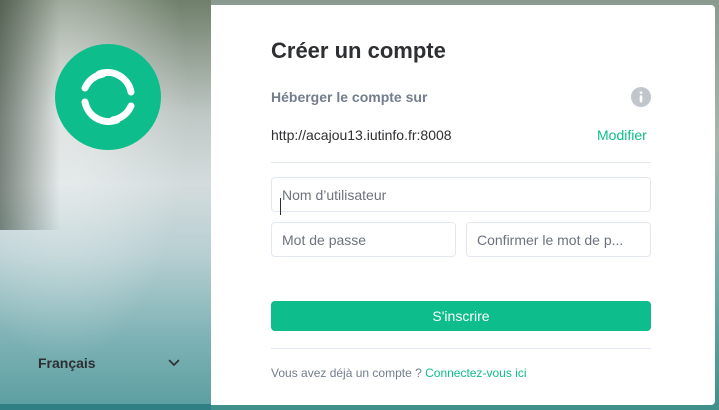 This screenshot has height=410, width=719. I want to click on chevron-down-icon, so click(174, 363).